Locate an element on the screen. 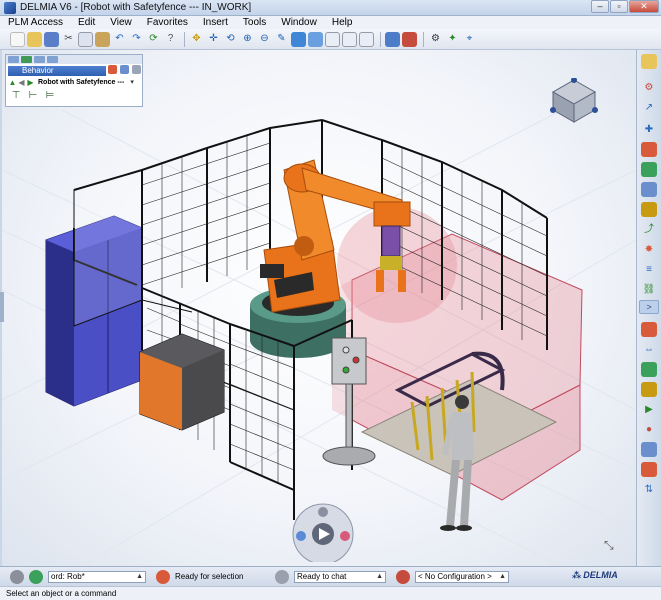 The image size is (661, 600). tool-signal-icon: ⇅ is located at coordinates (649, 489).